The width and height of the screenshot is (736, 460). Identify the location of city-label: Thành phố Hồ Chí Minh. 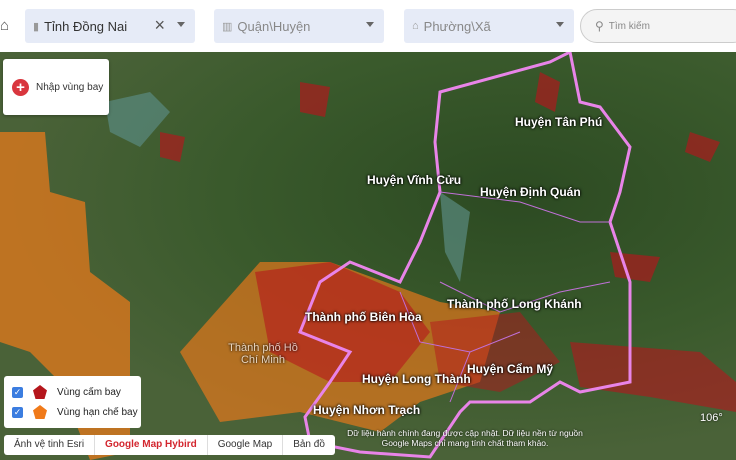
(263, 354).